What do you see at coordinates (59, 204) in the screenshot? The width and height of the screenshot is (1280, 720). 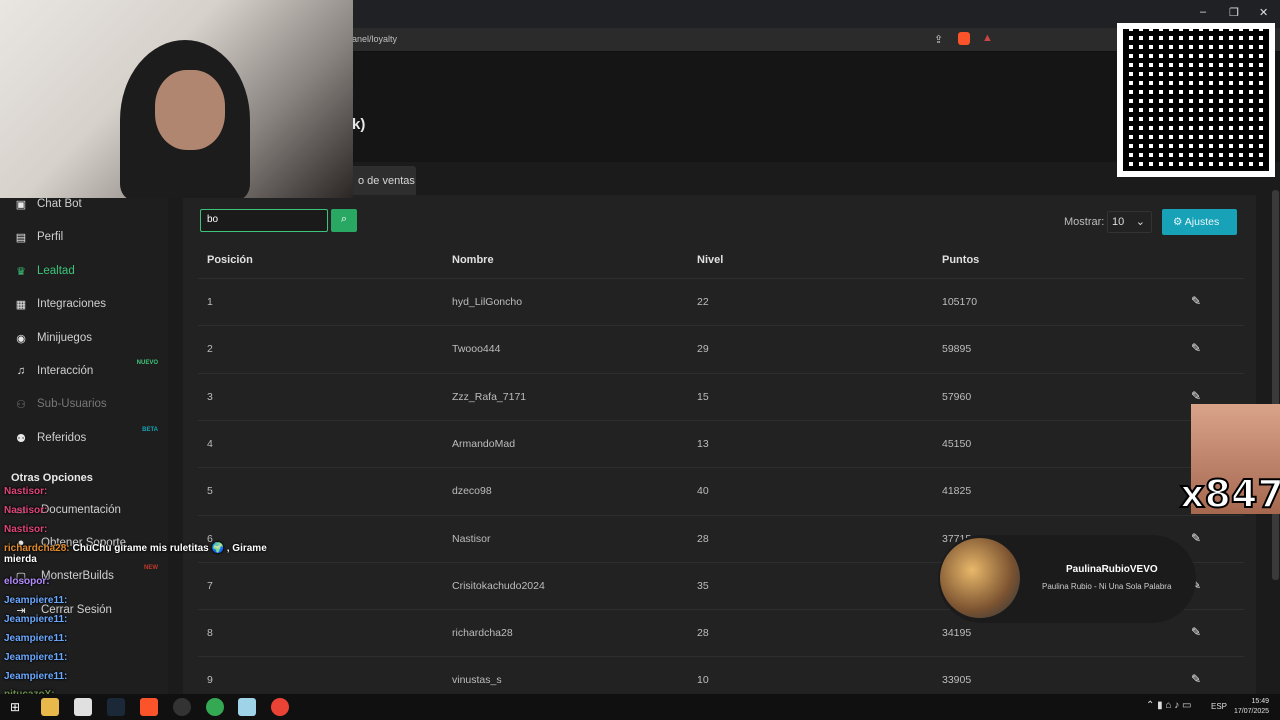 I see `sidebar-item-label: Chat Bot` at bounding box center [59, 204].